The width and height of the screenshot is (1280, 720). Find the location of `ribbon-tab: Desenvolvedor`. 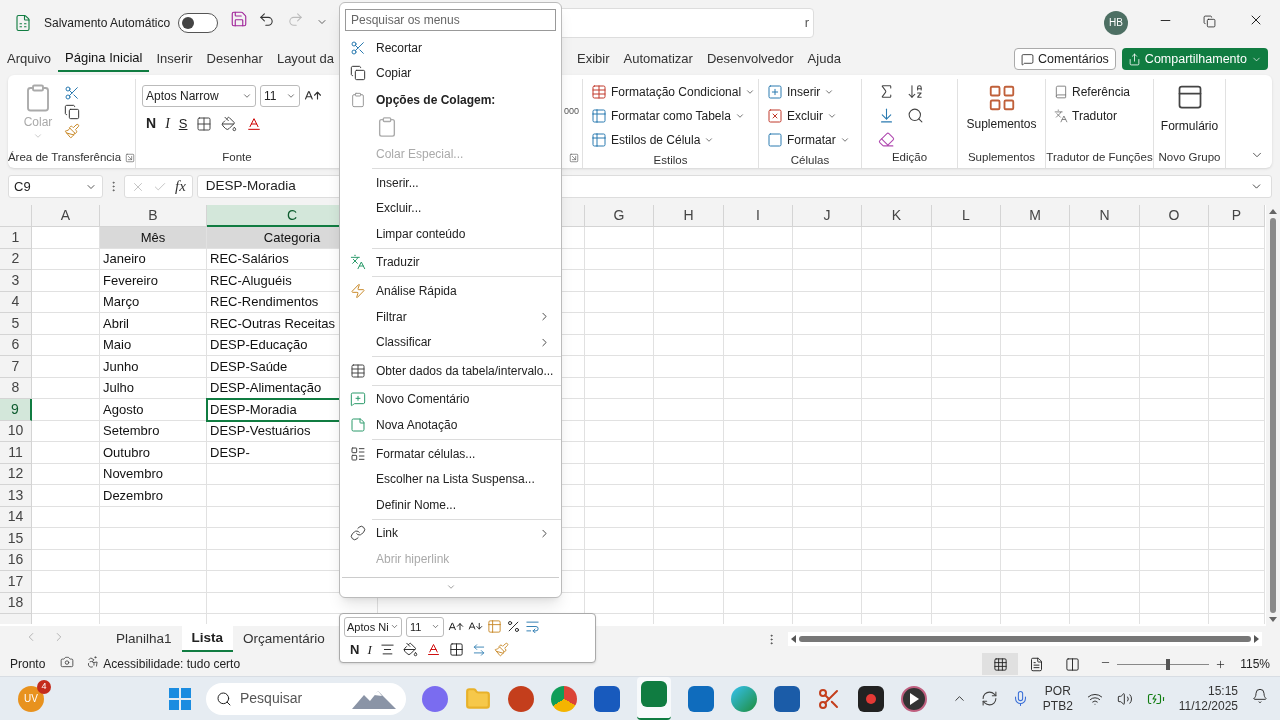

ribbon-tab: Desenvolvedor is located at coordinates (750, 59).